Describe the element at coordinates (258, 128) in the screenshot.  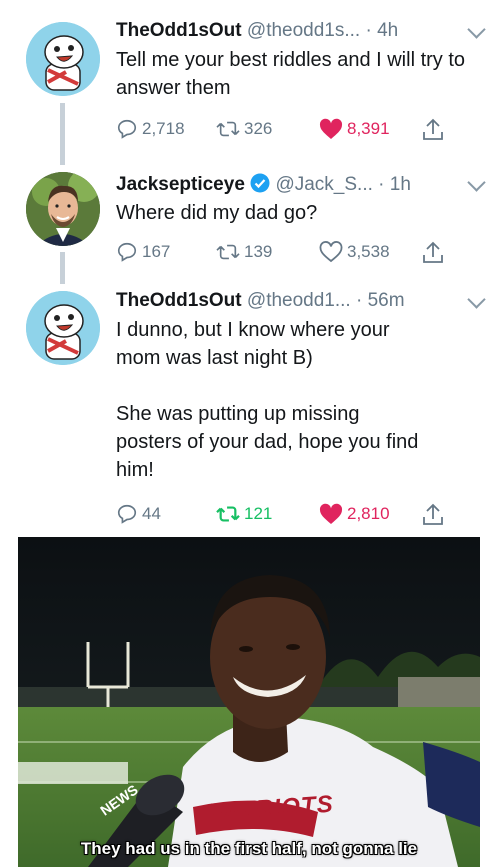
I see `retweet-count: 326` at that location.